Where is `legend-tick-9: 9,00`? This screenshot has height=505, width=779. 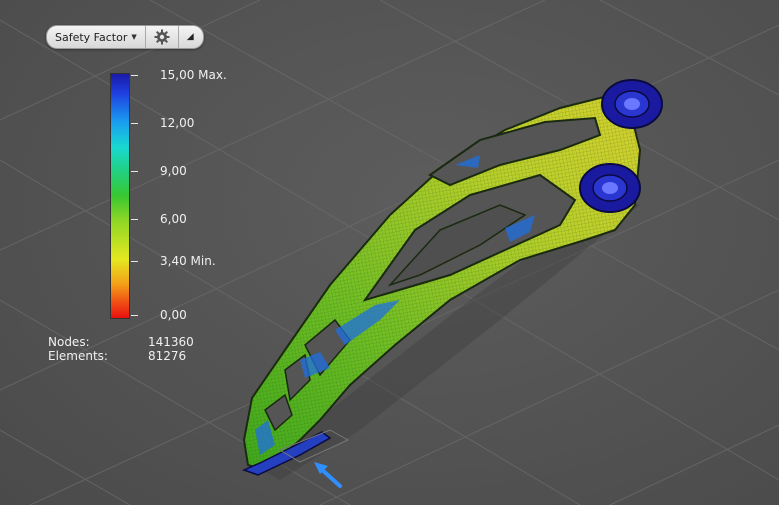
legend-tick-9: 9,00 is located at coordinates (173, 171).